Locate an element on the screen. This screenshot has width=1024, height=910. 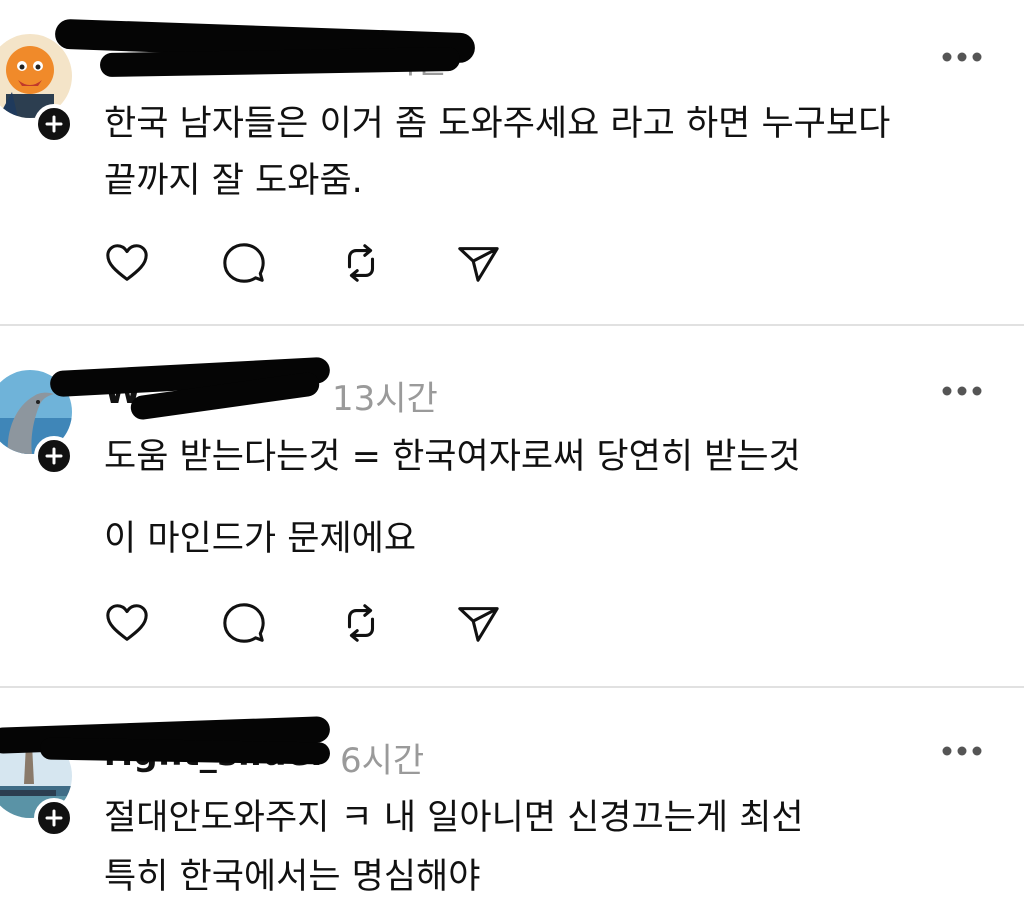
timestamp: 6시간 is located at coordinates (382, 761).